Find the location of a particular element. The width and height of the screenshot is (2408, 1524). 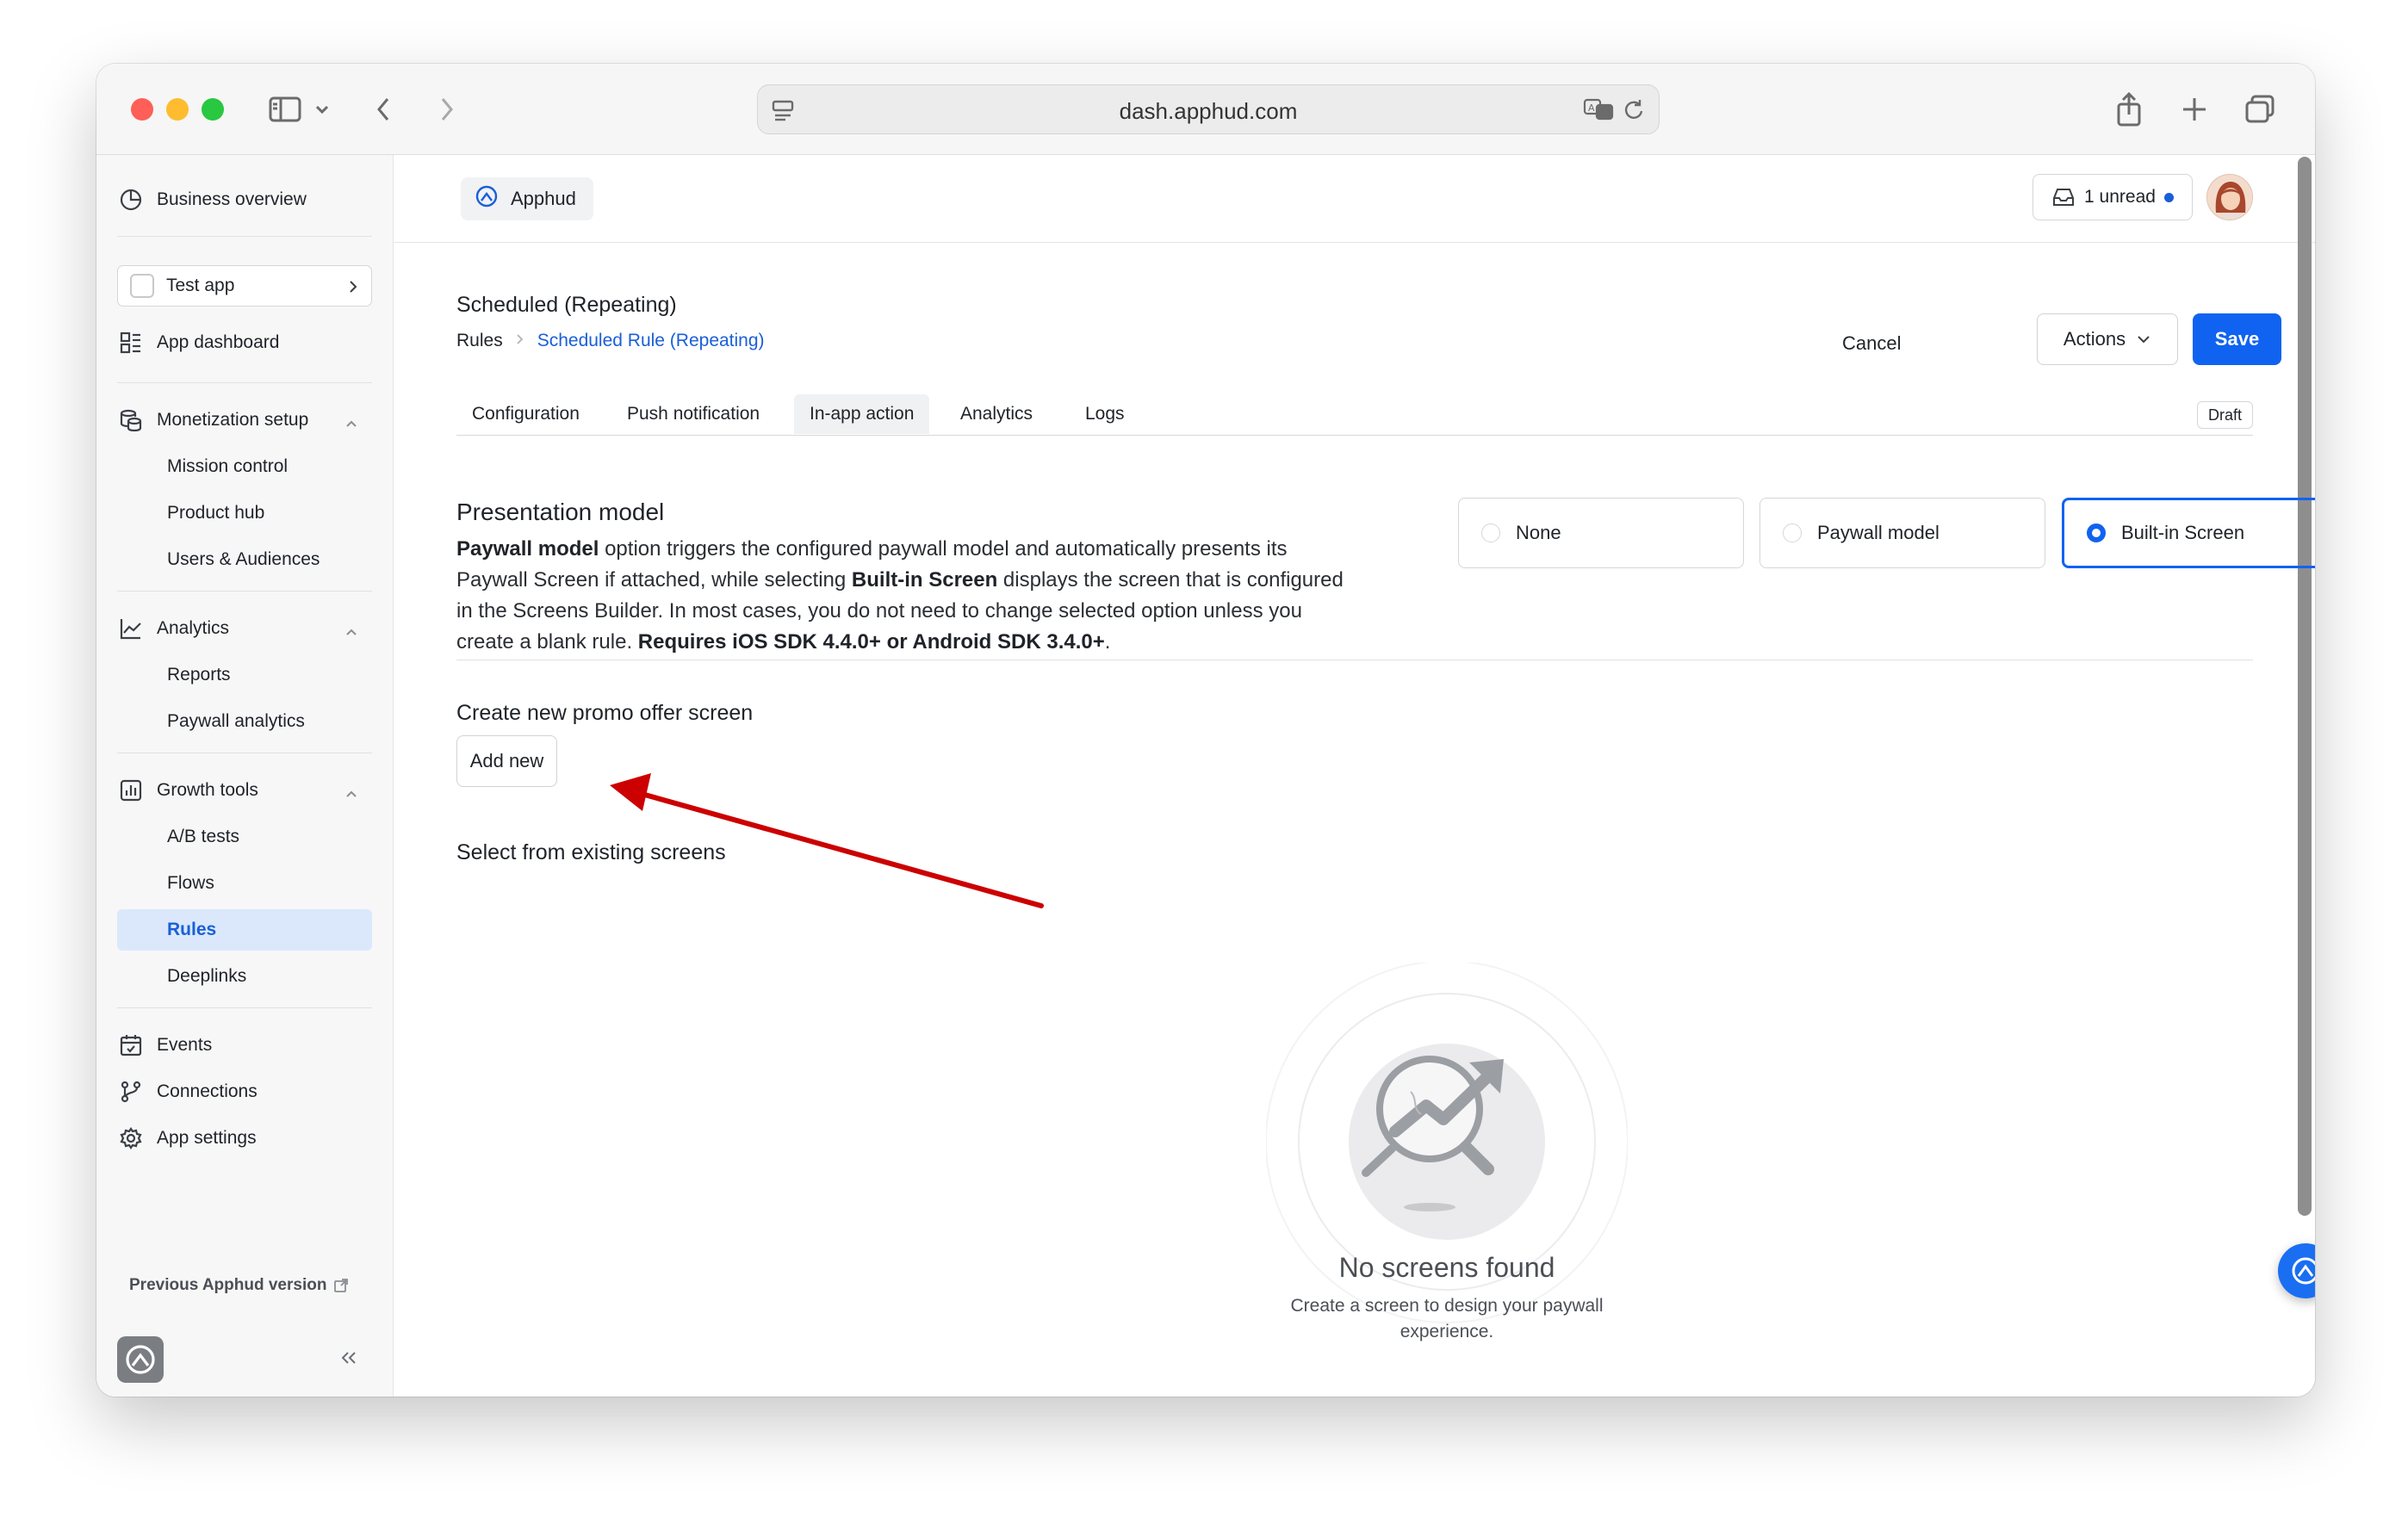

tab-in-app-action: In-app action is located at coordinates (862, 414).